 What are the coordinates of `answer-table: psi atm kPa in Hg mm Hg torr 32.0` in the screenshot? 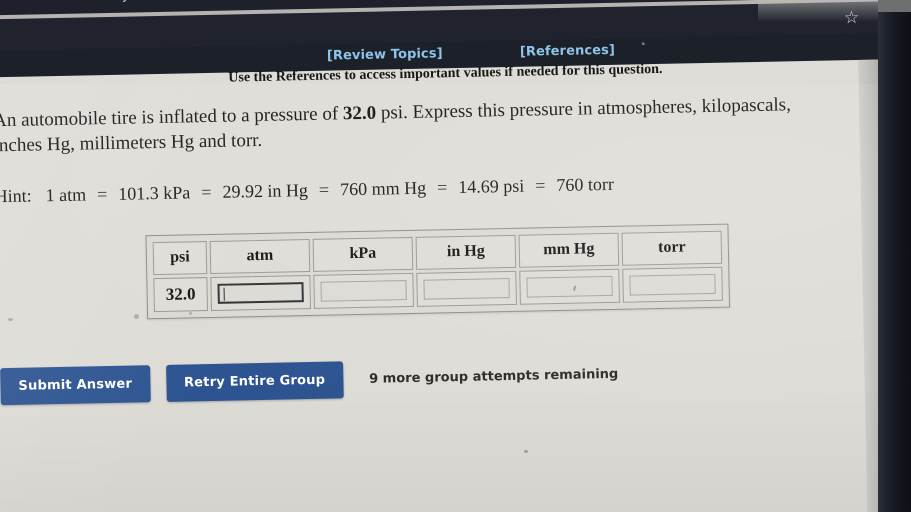 It's located at (438, 271).